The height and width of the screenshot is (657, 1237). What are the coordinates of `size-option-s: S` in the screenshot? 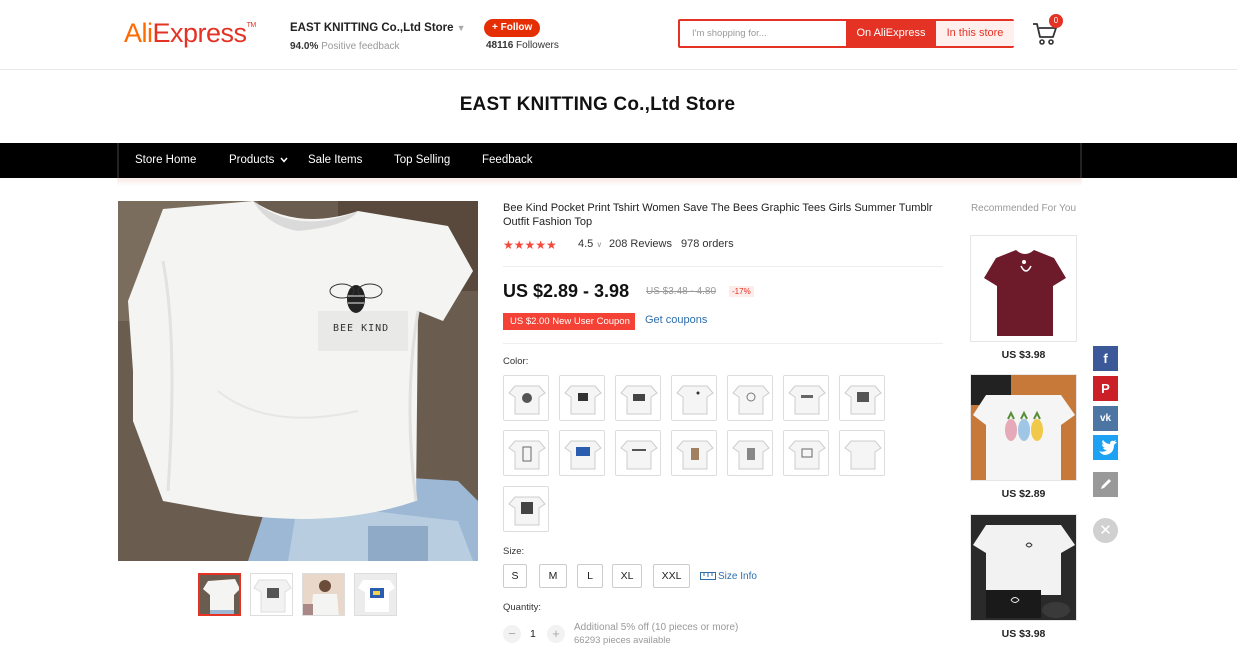 It's located at (515, 576).